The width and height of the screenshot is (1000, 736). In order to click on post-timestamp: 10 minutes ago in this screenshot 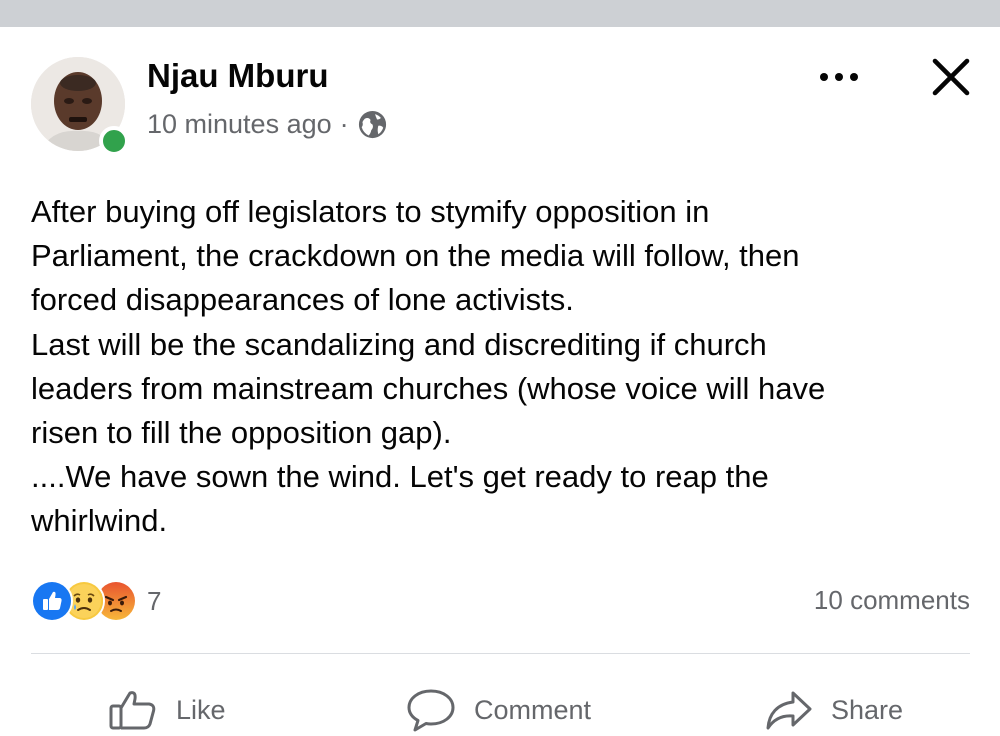, I will do `click(239, 124)`.